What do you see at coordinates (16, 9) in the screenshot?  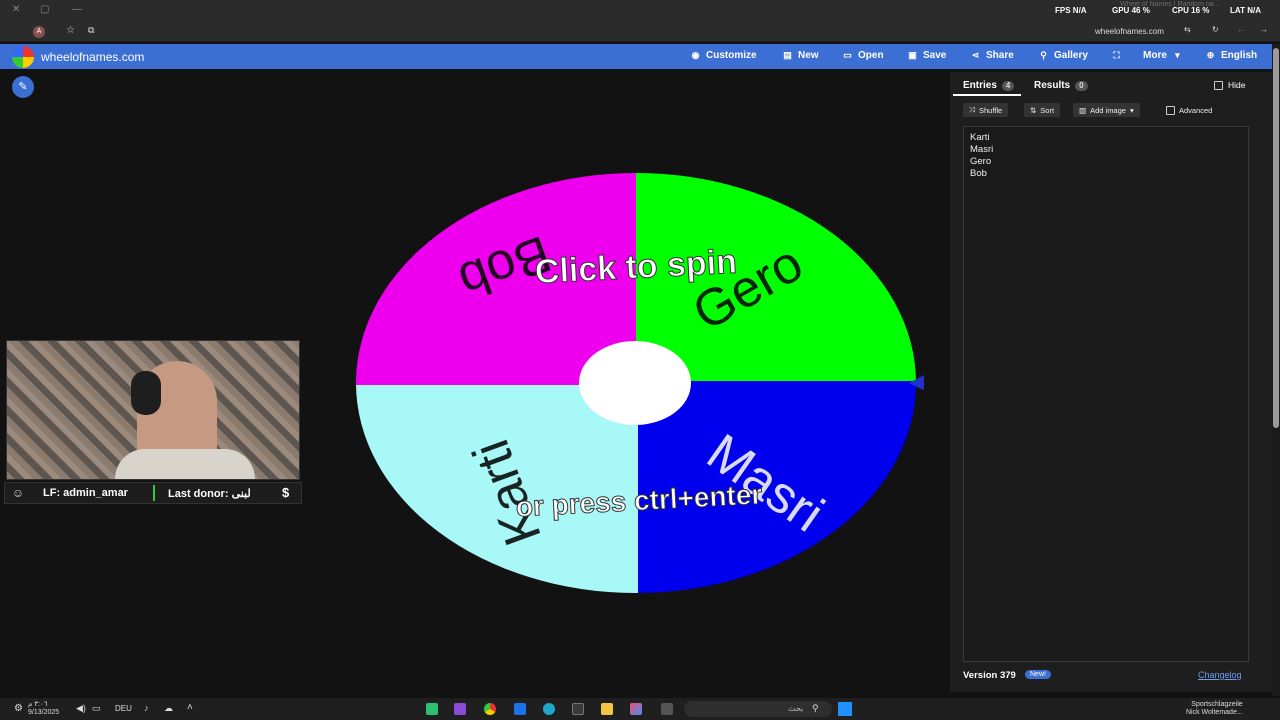 I see `close-window-icon: ✕` at bounding box center [16, 9].